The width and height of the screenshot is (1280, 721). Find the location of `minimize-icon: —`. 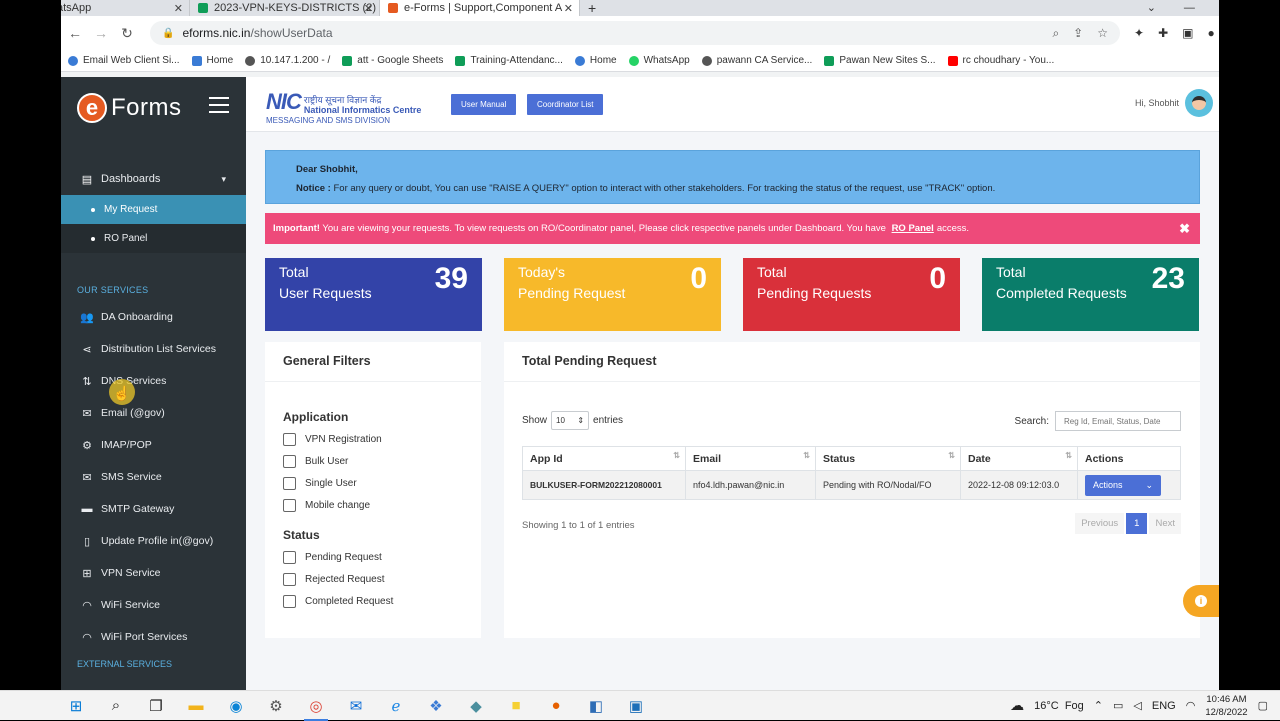

minimize-icon: — is located at coordinates (1189, 8).